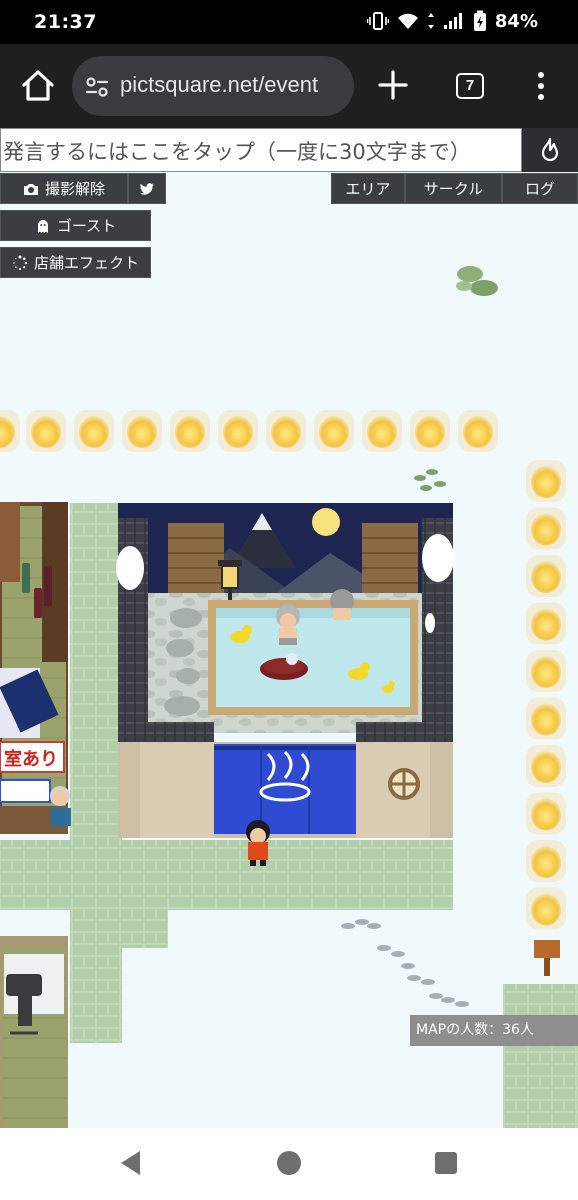  I want to click on log-button: ログ, so click(540, 188).